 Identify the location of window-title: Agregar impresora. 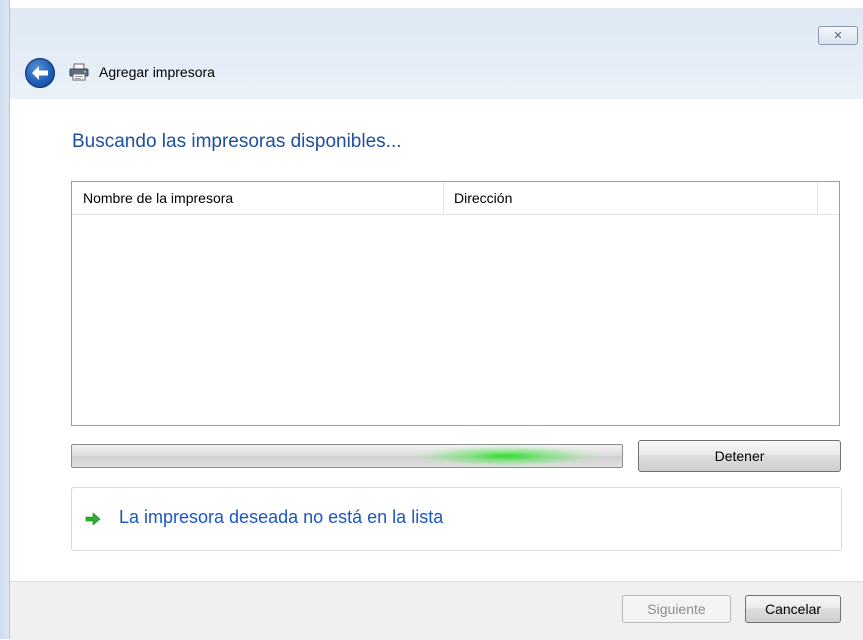
(157, 72).